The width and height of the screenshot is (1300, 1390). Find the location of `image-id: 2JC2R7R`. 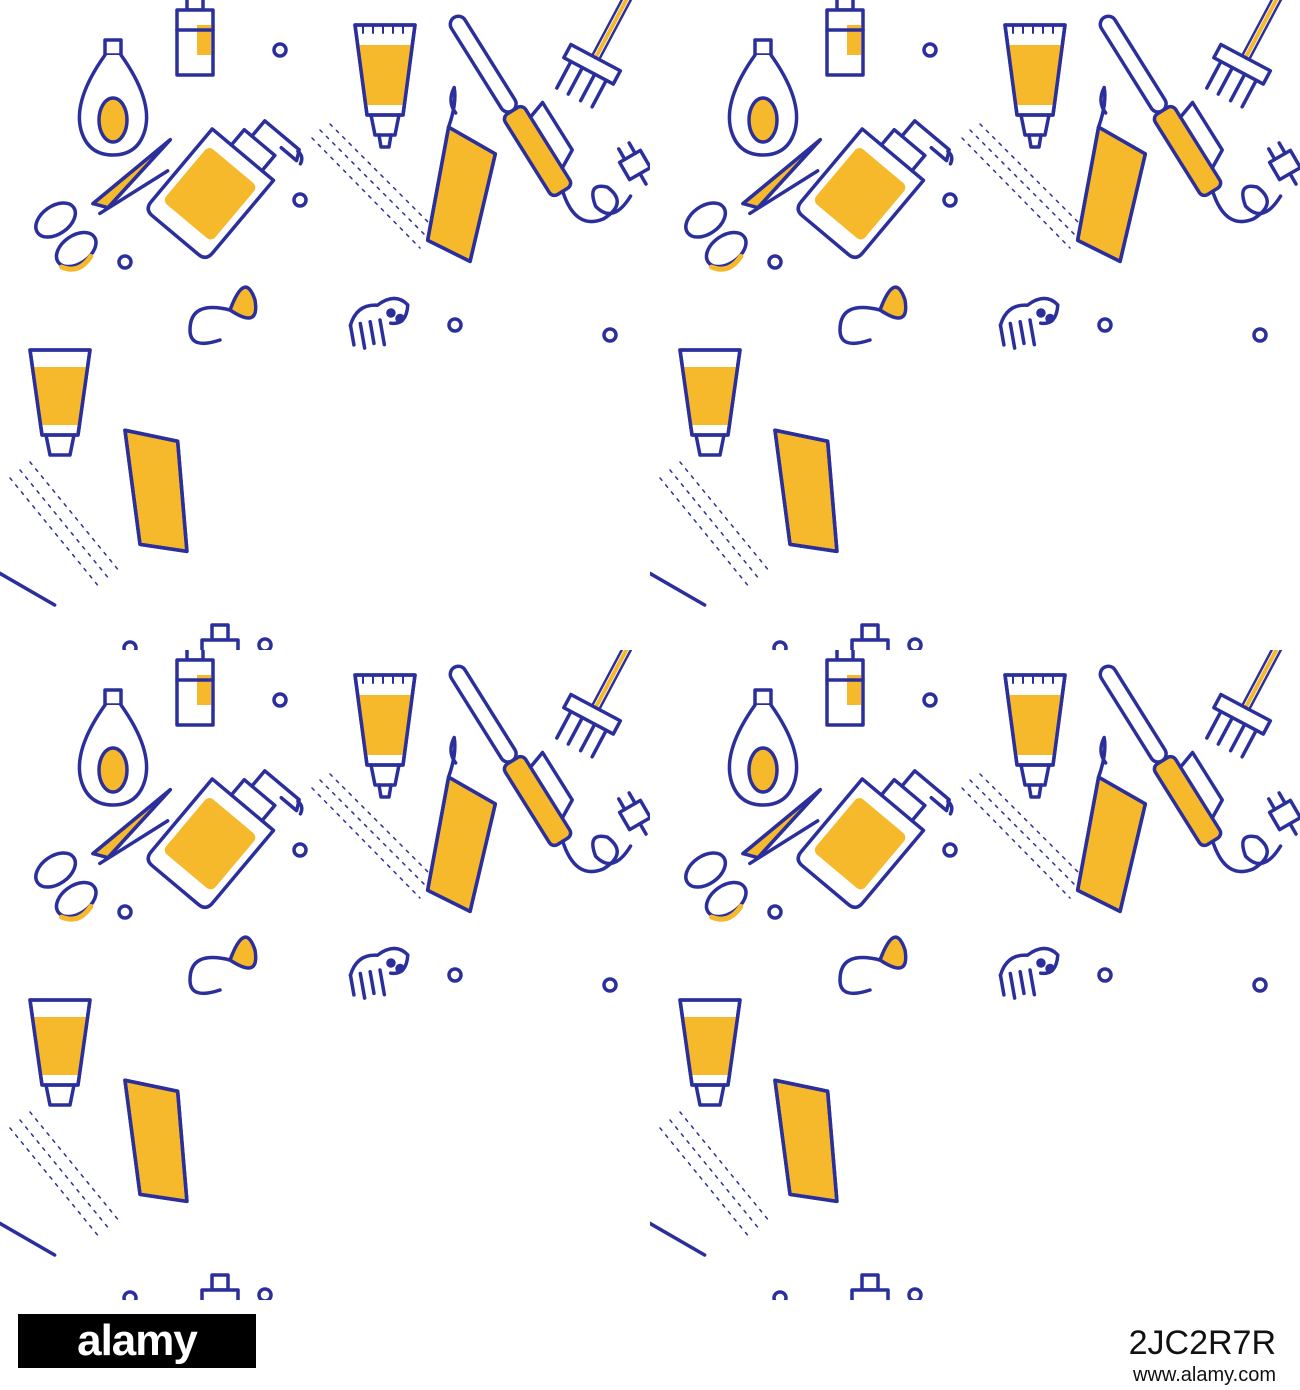

image-id: 2JC2R7R is located at coordinates (1202, 1343).